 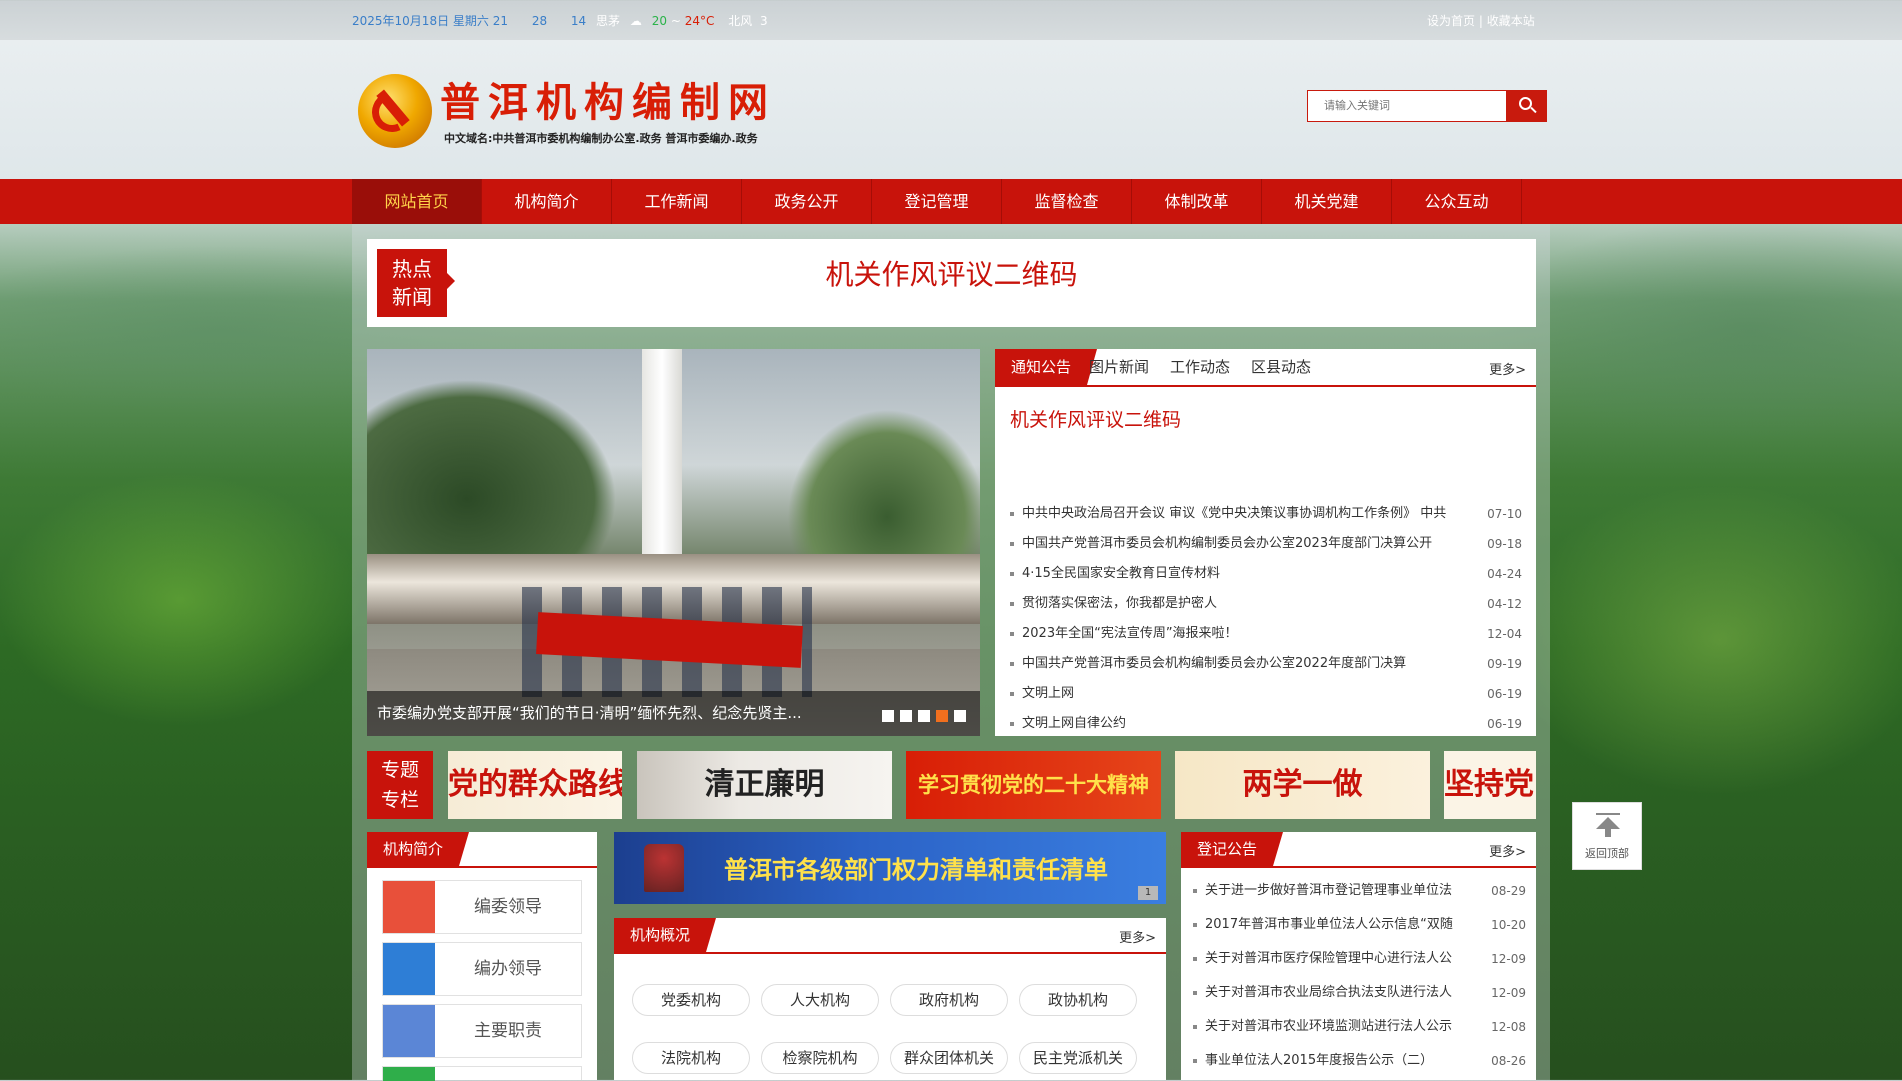 What do you see at coordinates (1504, 634) in the screenshot?
I see `item-date: 12-04` at bounding box center [1504, 634].